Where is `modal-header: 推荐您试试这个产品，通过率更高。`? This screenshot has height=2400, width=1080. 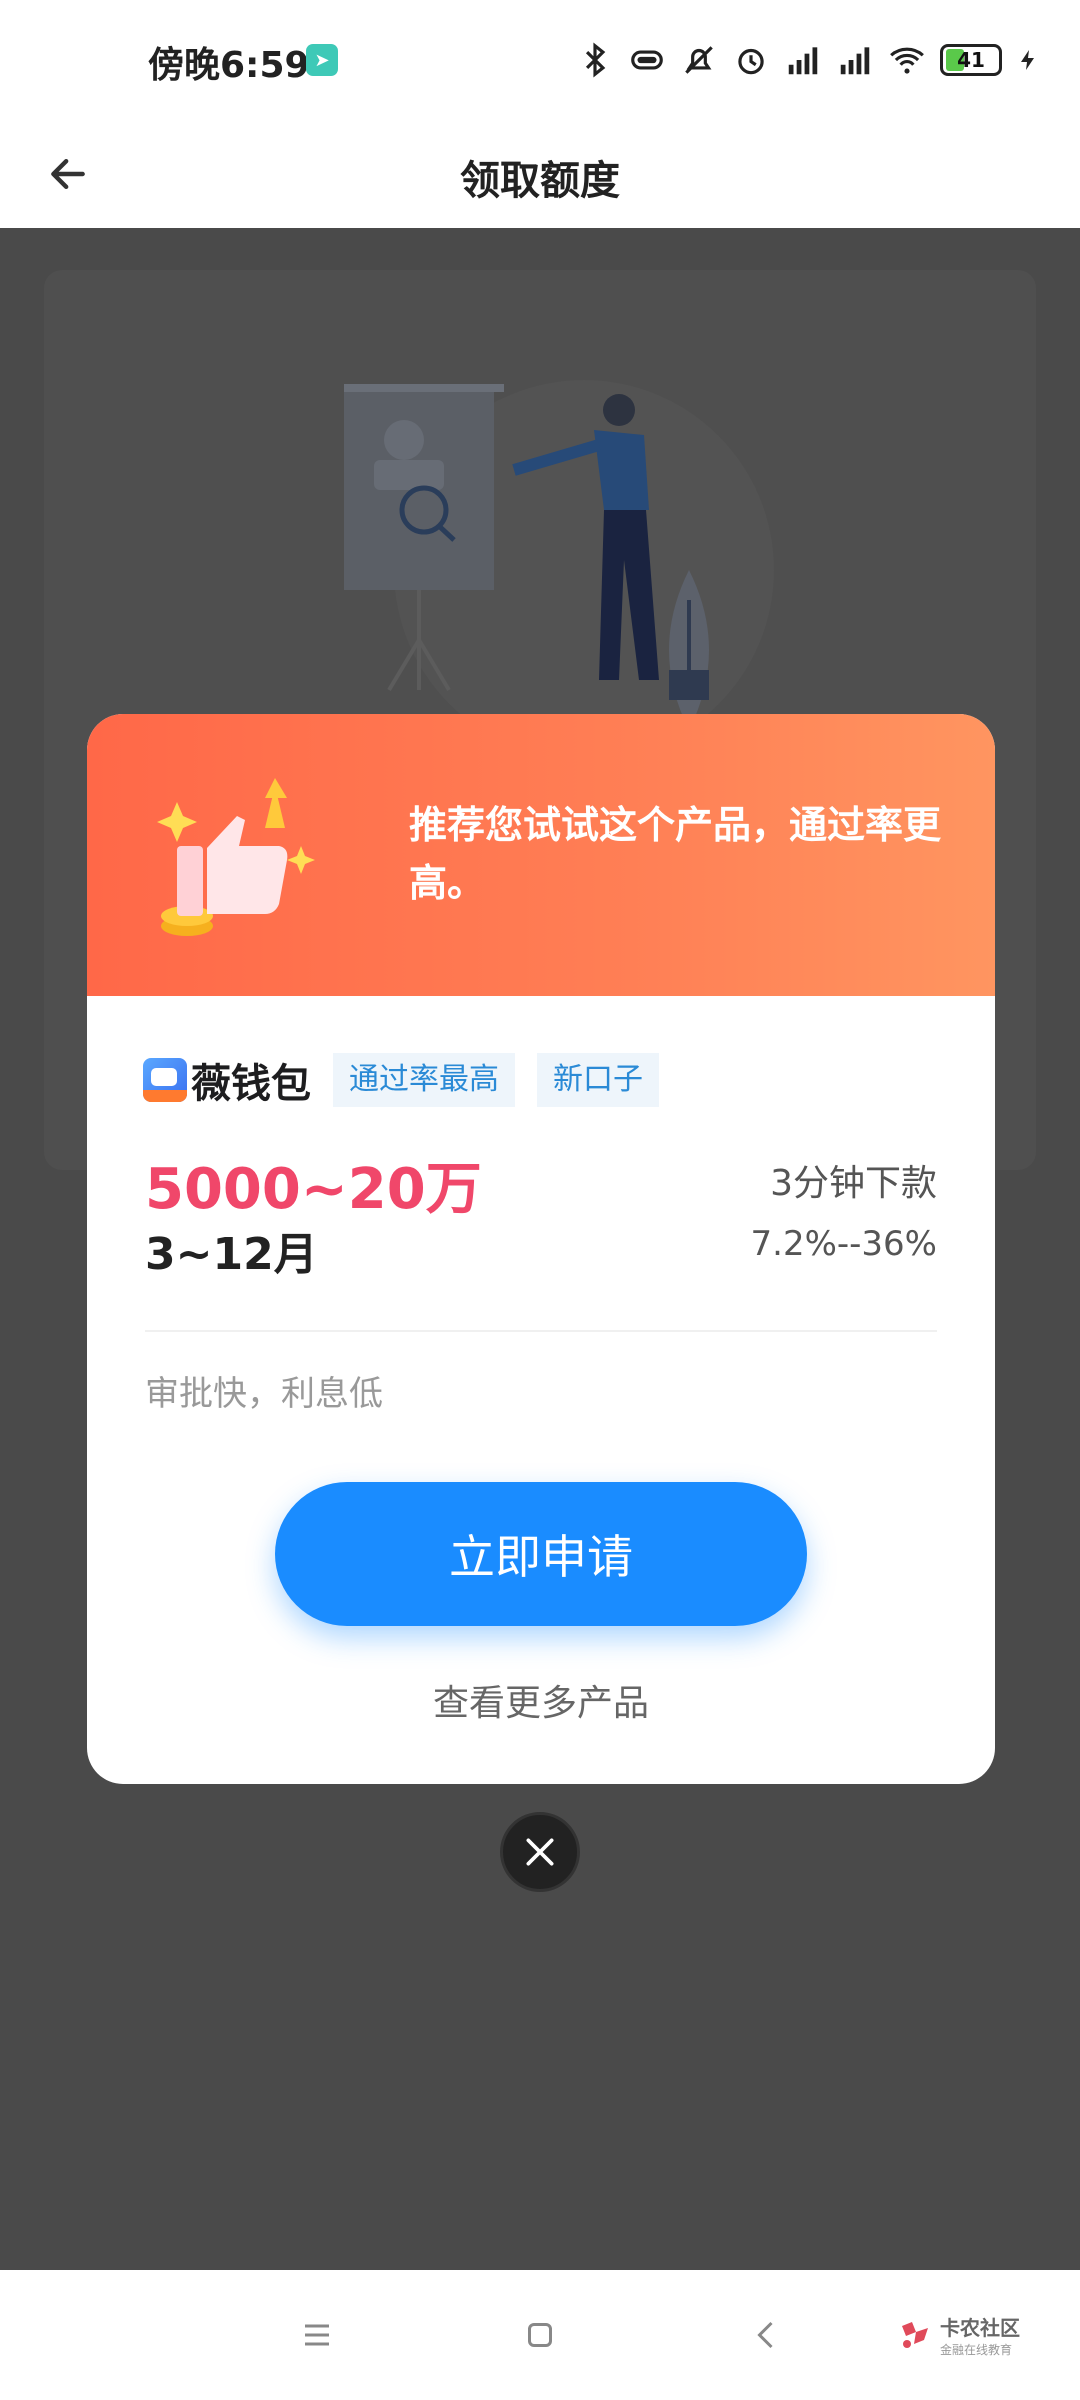
modal-header: 推荐您试试这个产品，通过率更高。 is located at coordinates (541, 855).